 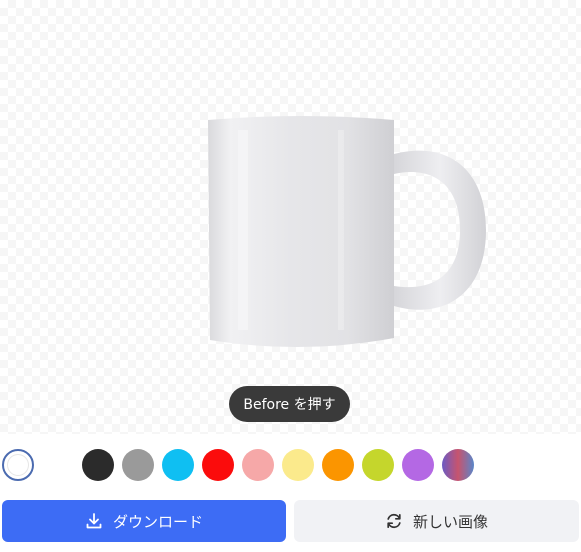 I want to click on color-swatch-gray, so click(x=138, y=465).